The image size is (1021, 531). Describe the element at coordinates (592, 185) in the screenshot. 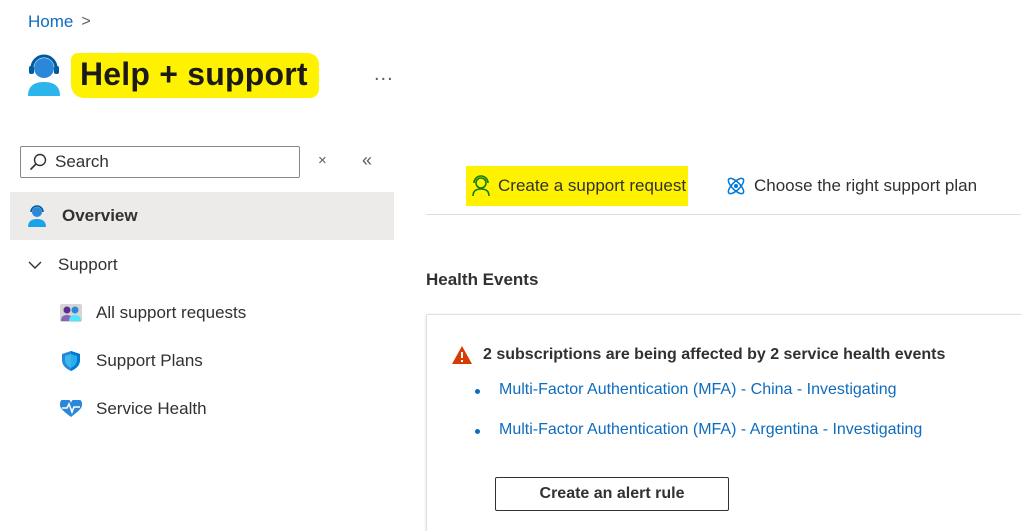

I see `create-support-request-label: Create a support request` at that location.